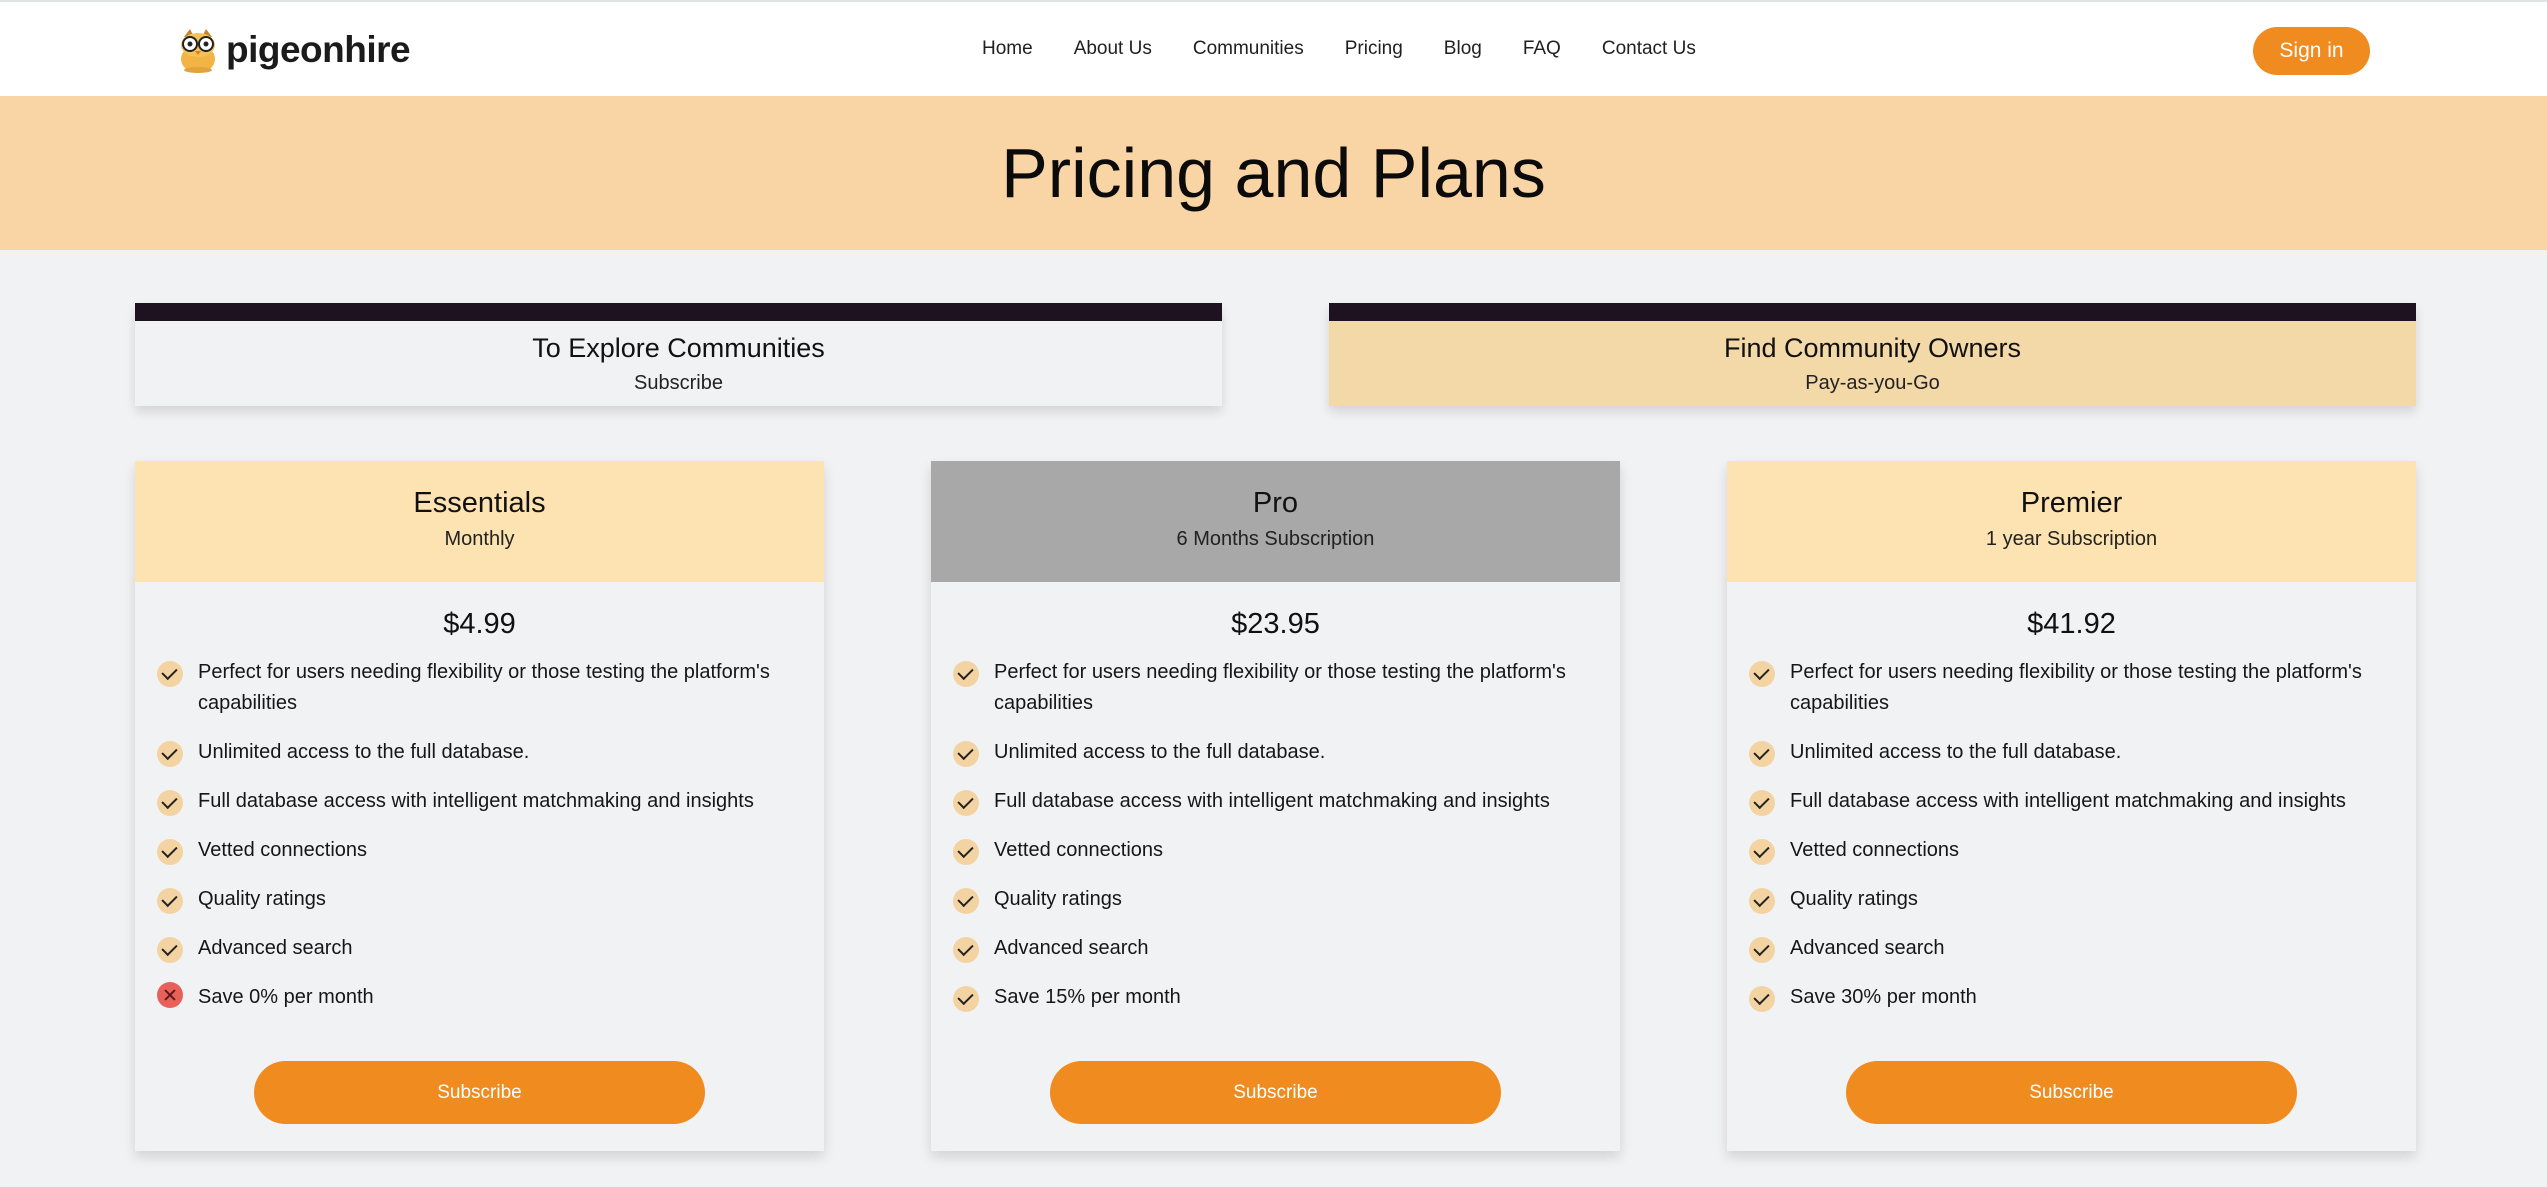 Image resolution: width=2547 pixels, height=1187 pixels. What do you see at coordinates (1087, 997) in the screenshot?
I see `feature-text: Save 15% per month` at bounding box center [1087, 997].